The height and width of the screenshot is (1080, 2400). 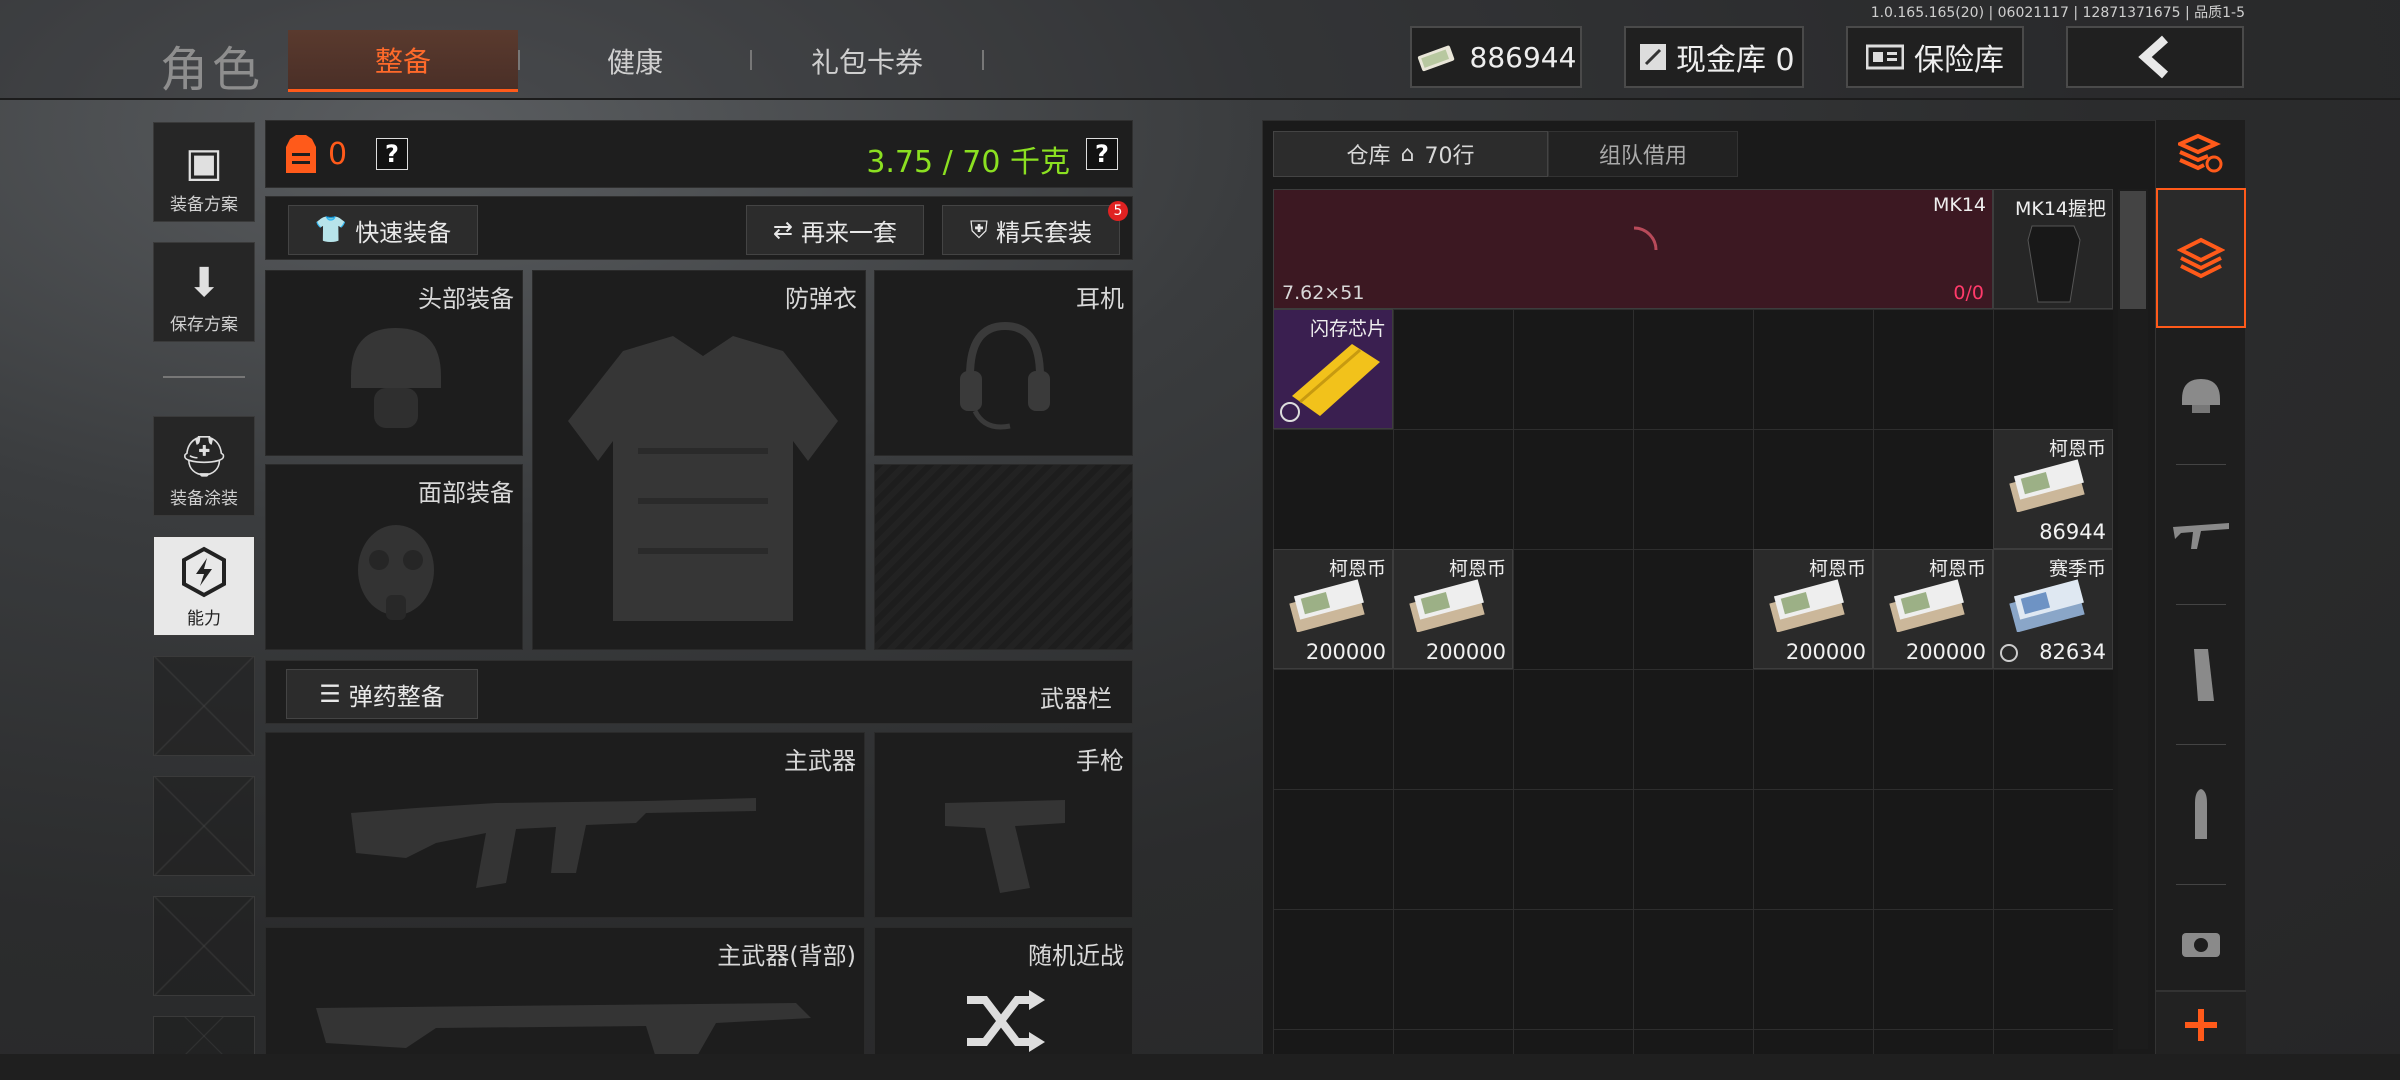 What do you see at coordinates (699, 154) in the screenshot?
I see `equipment-header: 0 ? 3.75 / 70 千克 ?` at bounding box center [699, 154].